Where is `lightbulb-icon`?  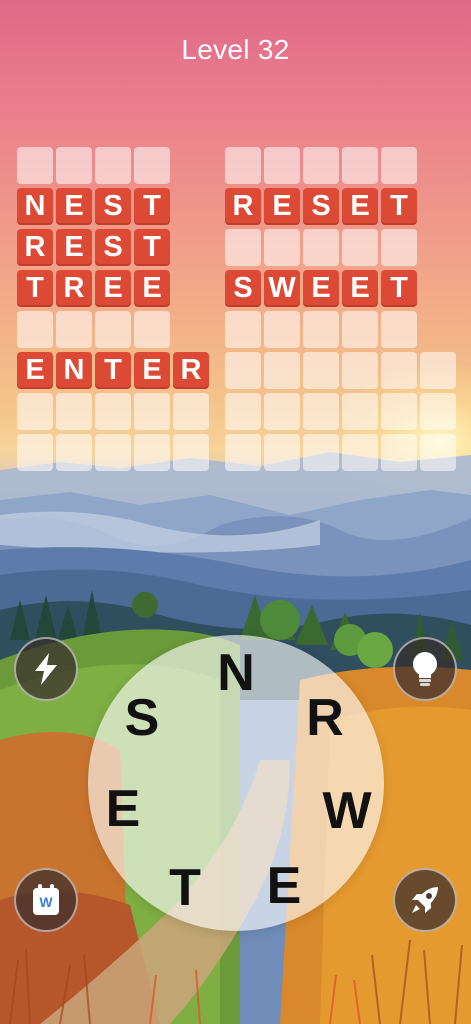
lightbulb-icon is located at coordinates (425, 669).